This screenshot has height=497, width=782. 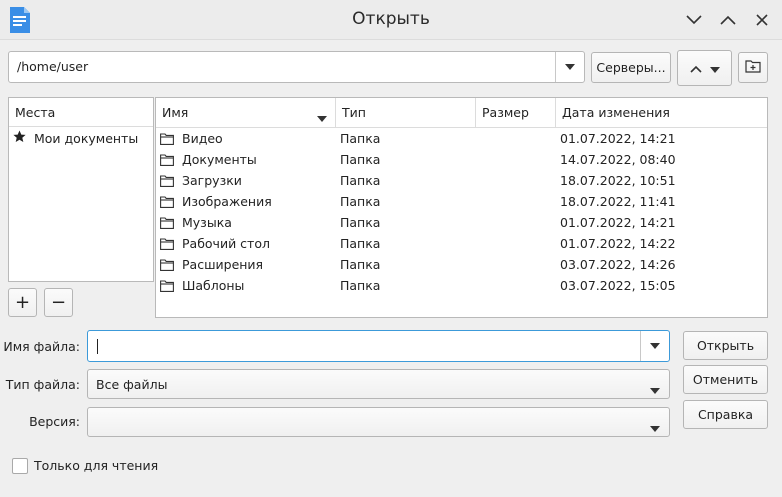 I want to click on table-row: Загрузки Папка 18.07.2022, 10:51, so click(x=461, y=181).